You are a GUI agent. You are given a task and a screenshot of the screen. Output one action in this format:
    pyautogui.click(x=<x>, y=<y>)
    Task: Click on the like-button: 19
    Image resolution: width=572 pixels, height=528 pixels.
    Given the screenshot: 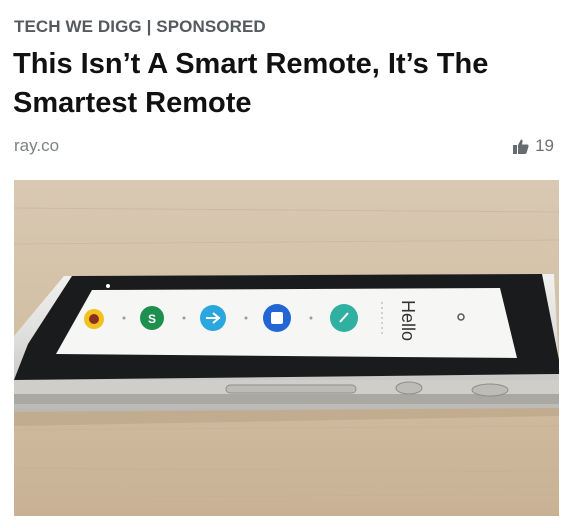 What is the action you would take?
    pyautogui.click(x=533, y=146)
    